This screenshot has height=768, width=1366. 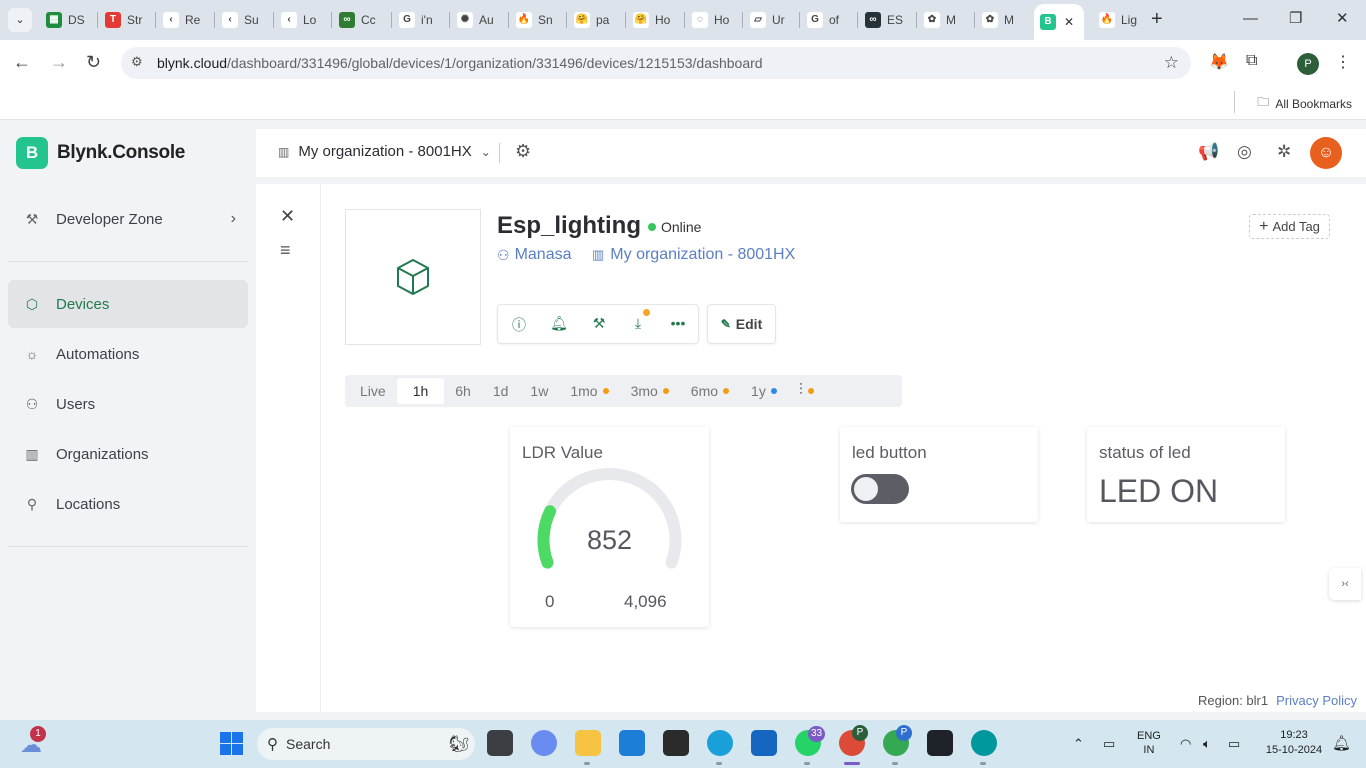 What do you see at coordinates (888, 20) in the screenshot?
I see `browser-tab: ∞ ES` at bounding box center [888, 20].